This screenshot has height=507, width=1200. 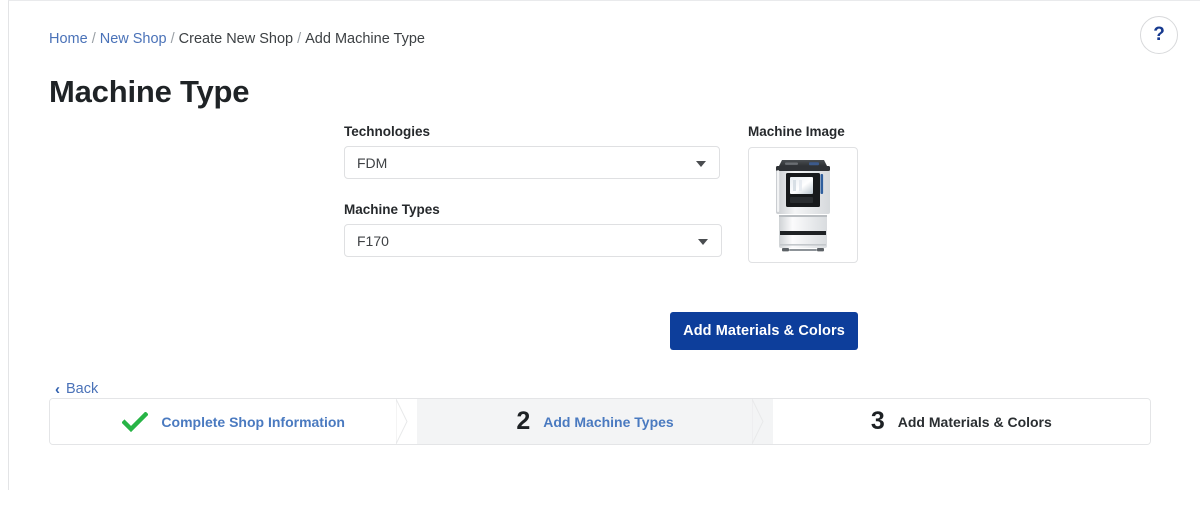 I want to click on add-materials-colors-button: Add Materials & Colors, so click(x=764, y=331).